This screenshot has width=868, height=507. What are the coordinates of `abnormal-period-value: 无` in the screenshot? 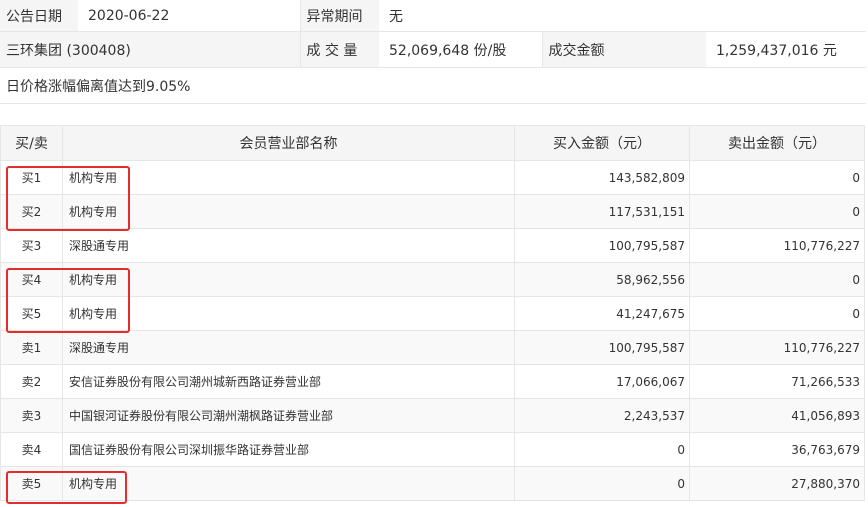 It's located at (622, 16).